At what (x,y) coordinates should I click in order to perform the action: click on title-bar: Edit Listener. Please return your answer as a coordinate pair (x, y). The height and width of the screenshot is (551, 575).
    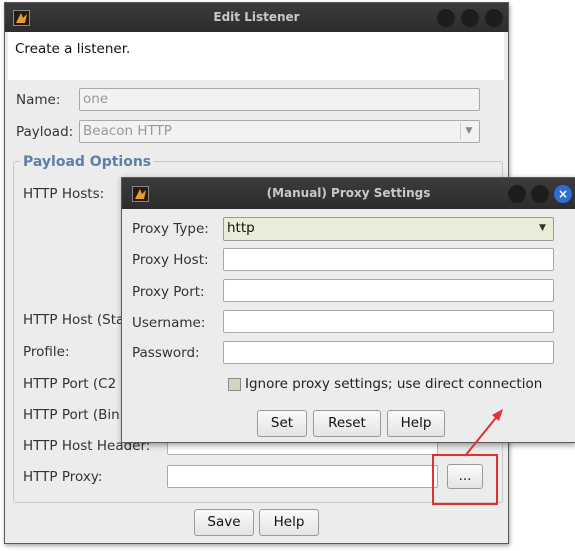
    Looking at the image, I should click on (256, 17).